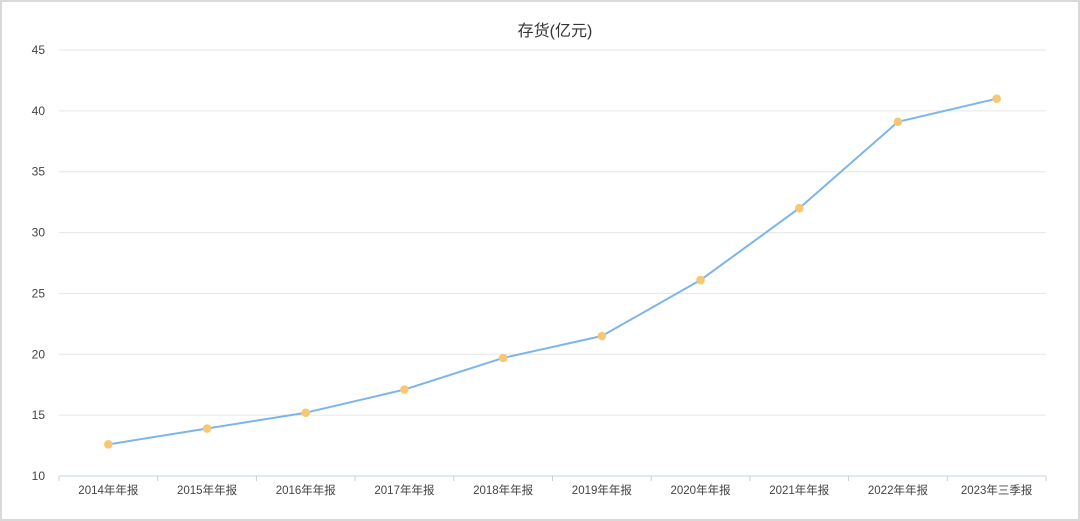  Describe the element at coordinates (799, 490) in the screenshot. I see `x-tick-label: 2021年年报` at that location.